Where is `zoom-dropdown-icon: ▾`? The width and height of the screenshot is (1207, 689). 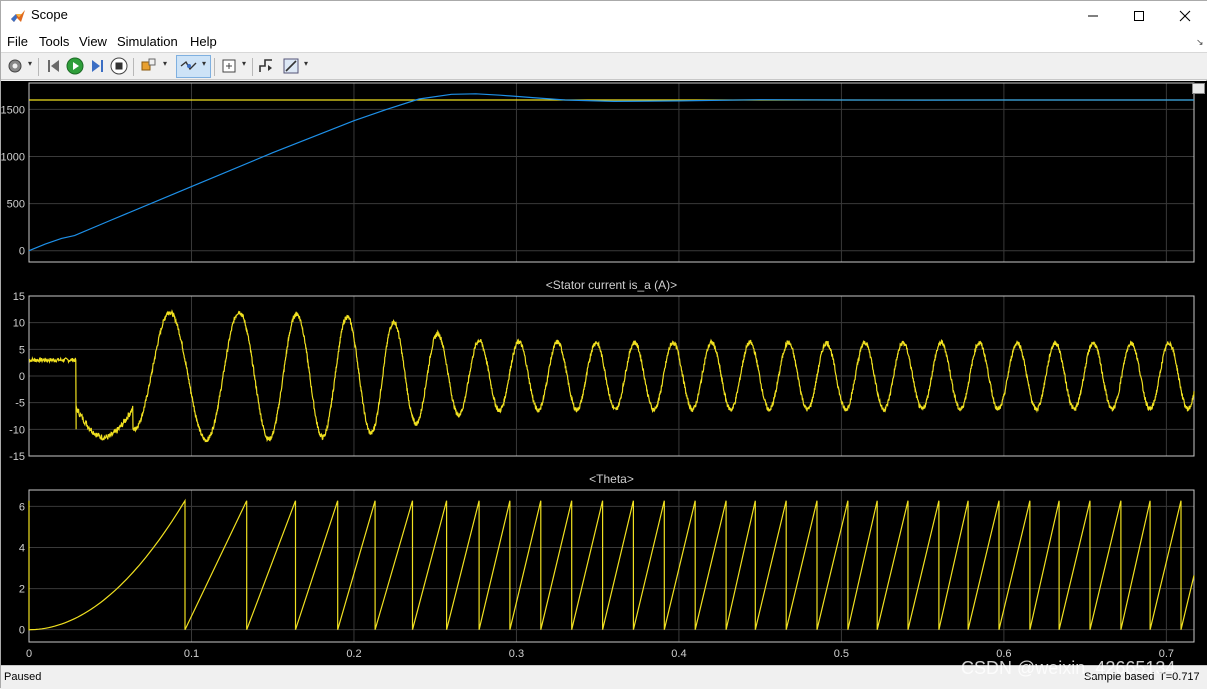 zoom-dropdown-icon: ▾ is located at coordinates (204, 63).